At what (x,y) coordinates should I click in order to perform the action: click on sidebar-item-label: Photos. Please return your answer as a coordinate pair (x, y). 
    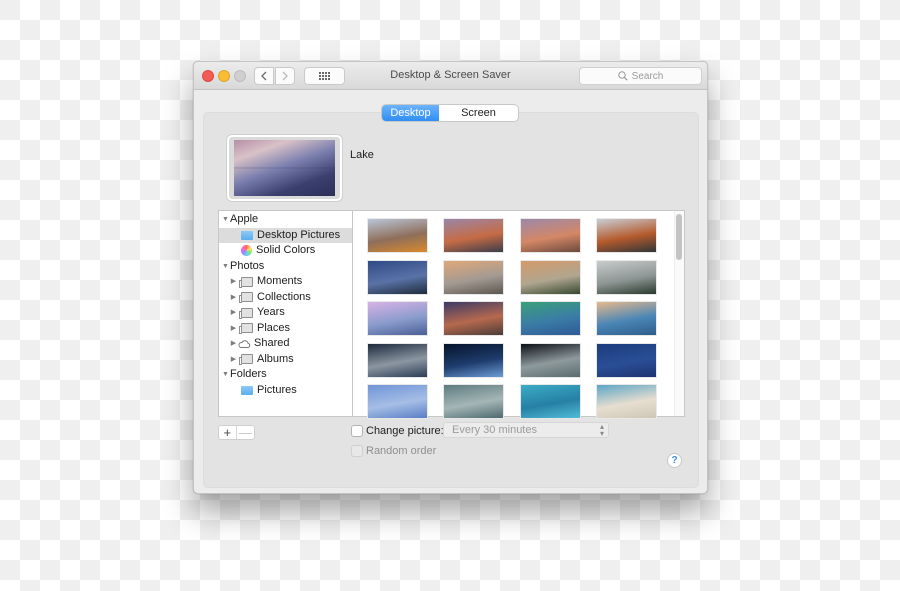
    Looking at the image, I should click on (247, 265).